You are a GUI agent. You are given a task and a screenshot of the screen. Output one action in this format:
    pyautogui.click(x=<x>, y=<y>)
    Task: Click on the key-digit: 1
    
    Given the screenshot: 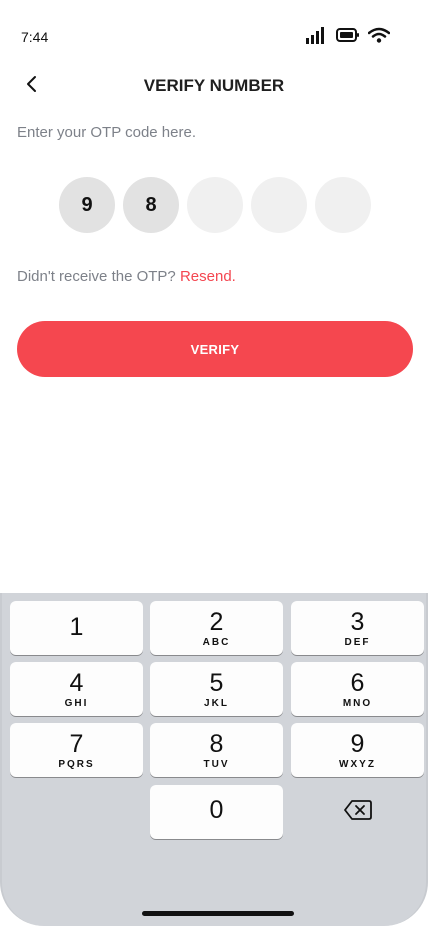 What is the action you would take?
    pyautogui.click(x=76, y=627)
    